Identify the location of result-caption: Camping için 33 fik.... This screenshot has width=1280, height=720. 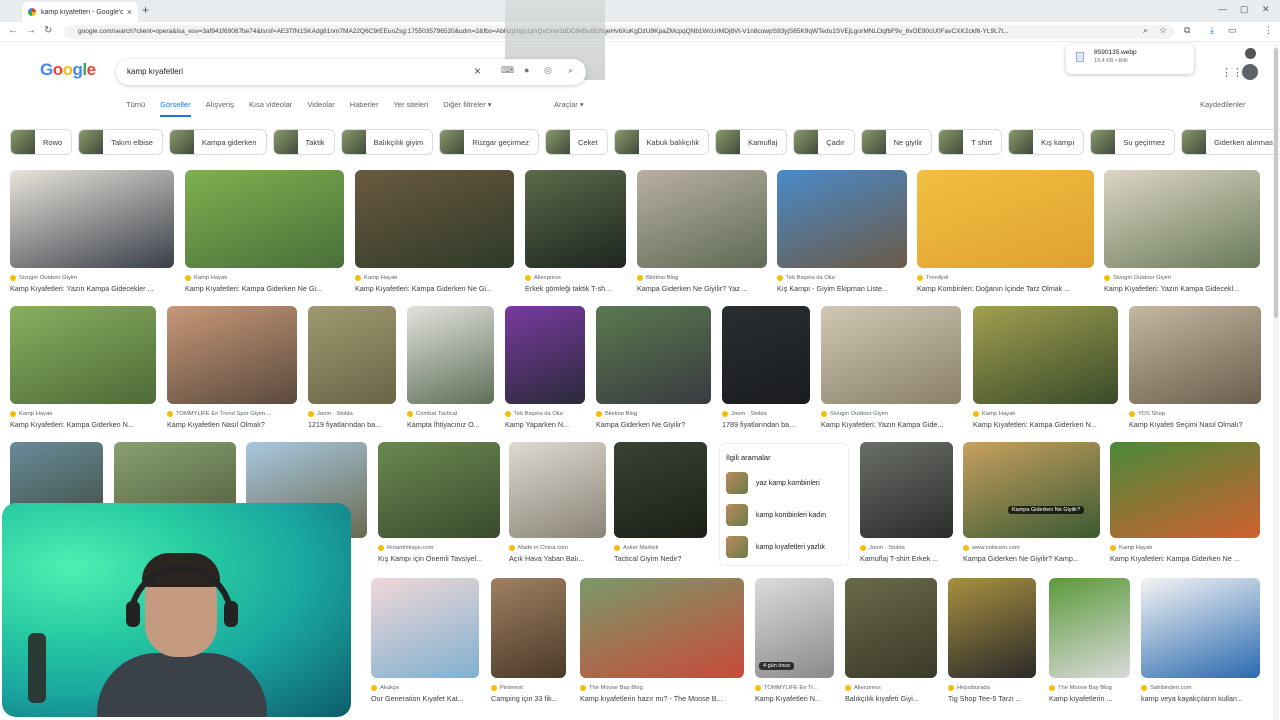
(528, 698).